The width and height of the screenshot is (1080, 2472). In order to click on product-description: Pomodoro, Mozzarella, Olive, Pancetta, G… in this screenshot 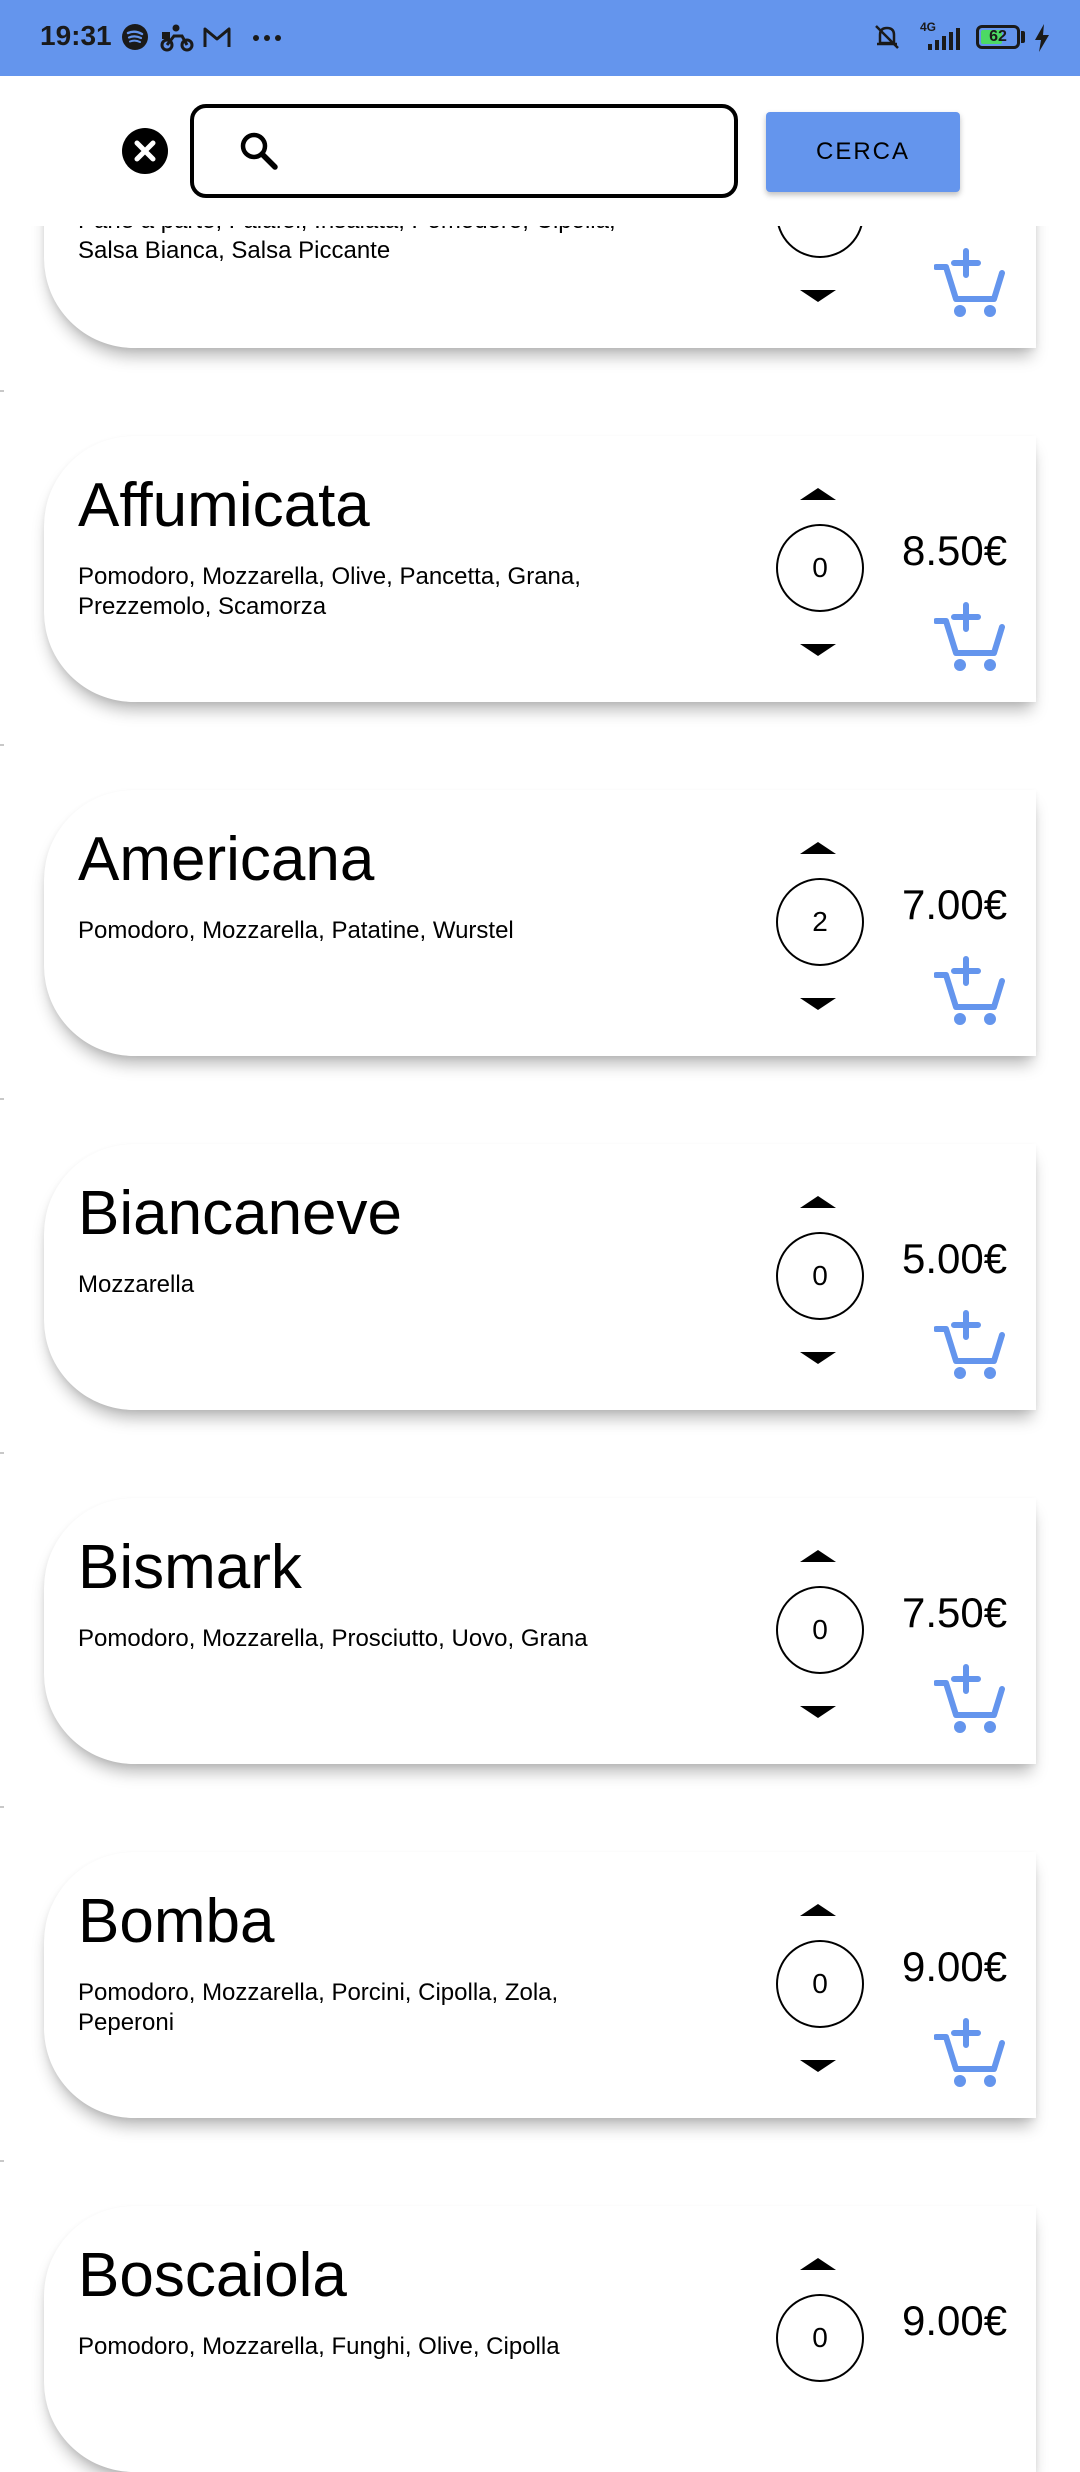, I will do `click(329, 591)`.